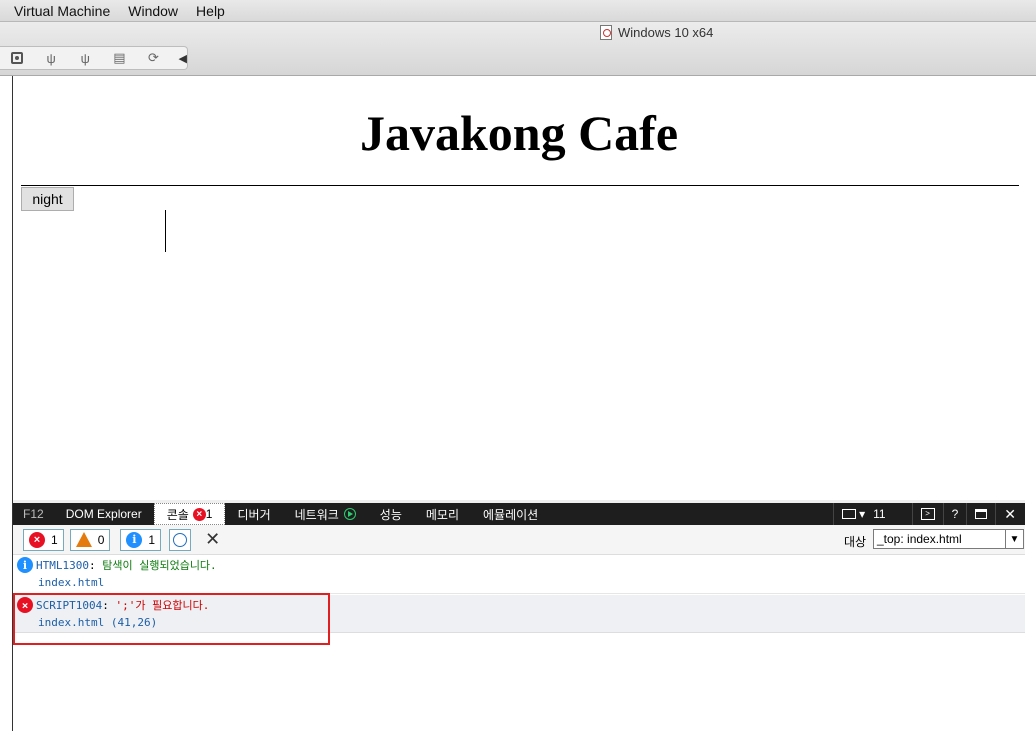  Describe the element at coordinates (212, 539) in the screenshot. I see `clear-console-icon: ✕` at that location.